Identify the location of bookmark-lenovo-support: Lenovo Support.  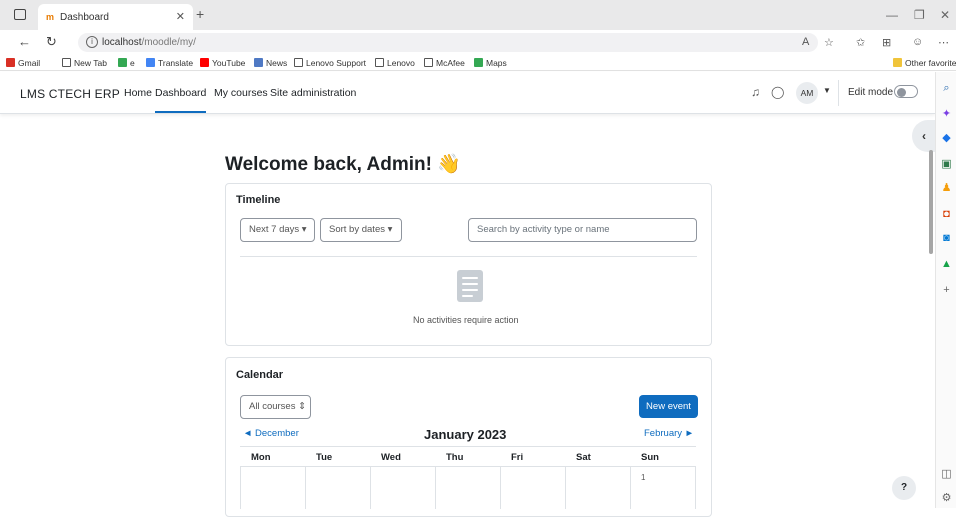
(330, 63).